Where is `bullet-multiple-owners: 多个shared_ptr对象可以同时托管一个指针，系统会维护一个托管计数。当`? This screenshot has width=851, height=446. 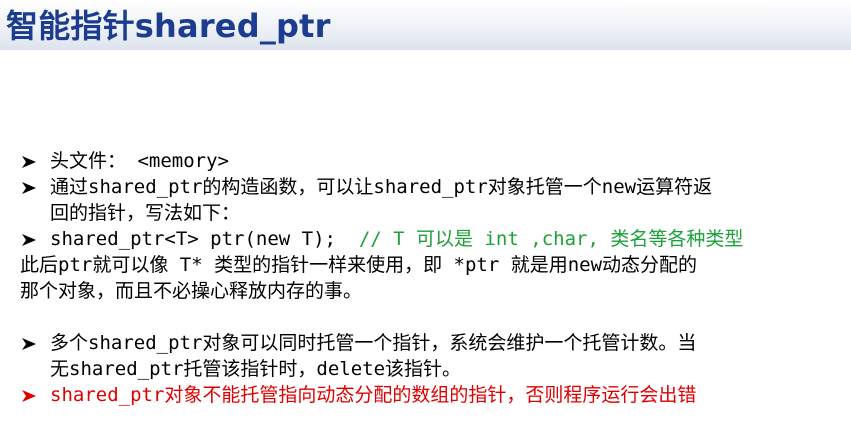
bullet-multiple-owners: 多个shared_ptr对象可以同时托管一个指针，系统会维护一个托管计数。当 is located at coordinates (425, 343).